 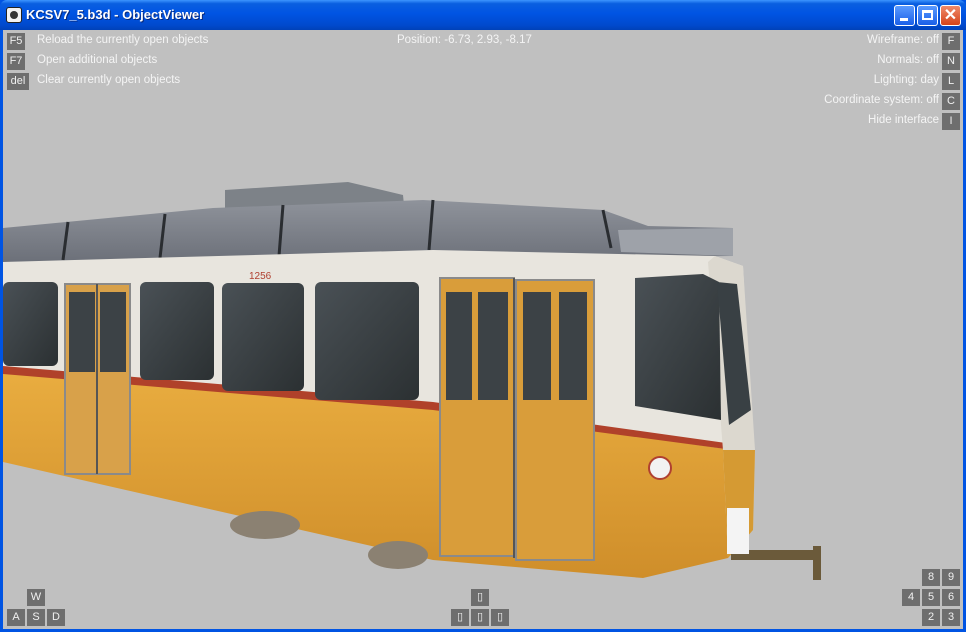 I want to click on window-title: KCSV7_5.b3d - ObjectViewer, so click(x=115, y=14).